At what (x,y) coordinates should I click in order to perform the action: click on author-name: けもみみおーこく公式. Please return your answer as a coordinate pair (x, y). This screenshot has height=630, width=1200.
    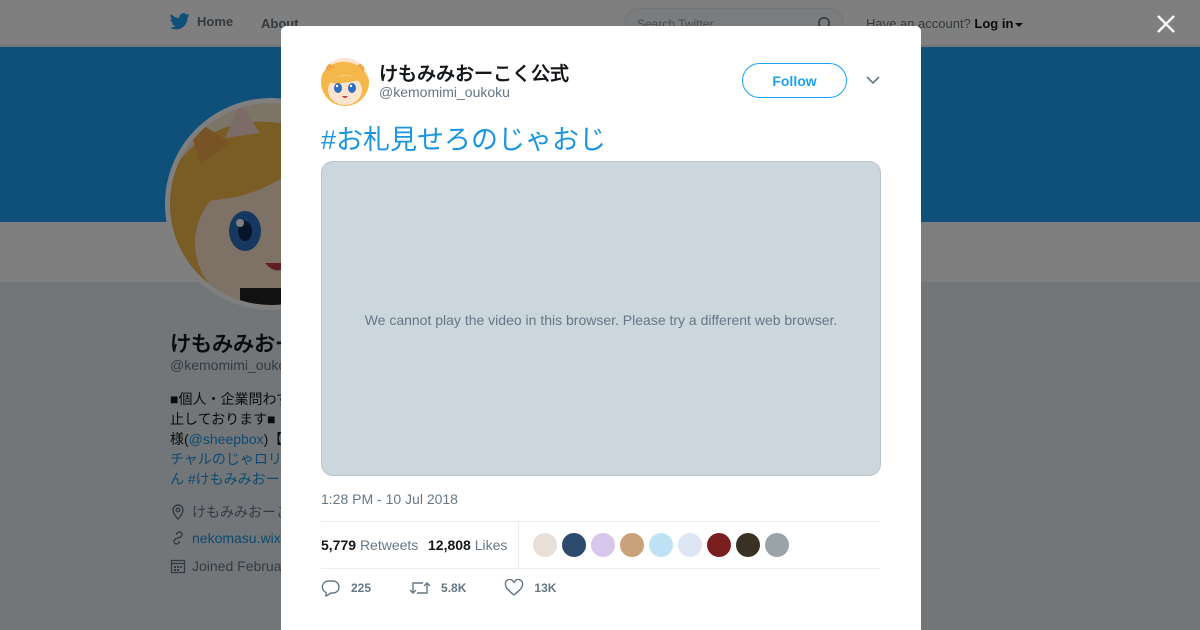
    Looking at the image, I should click on (474, 72).